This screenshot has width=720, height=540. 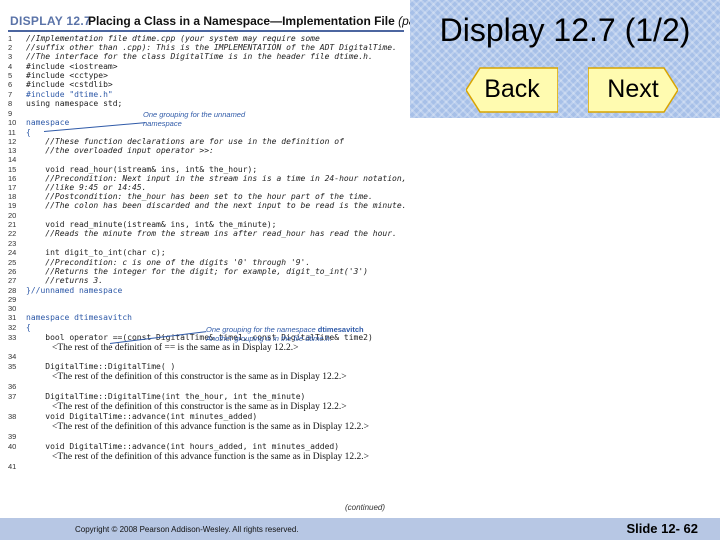 I want to click on unnamed-note-line-2: namespace, so click(x=162, y=123).